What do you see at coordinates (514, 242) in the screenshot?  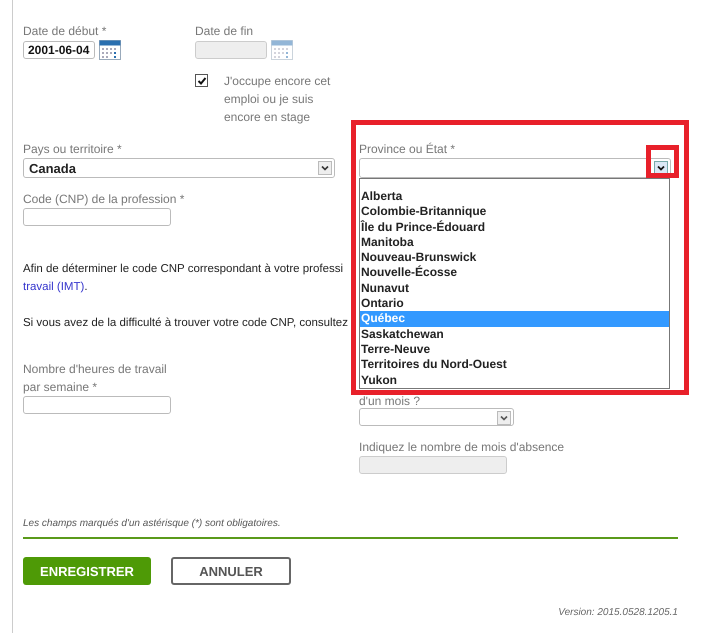 I see `dropdown-option: Manitoba` at bounding box center [514, 242].